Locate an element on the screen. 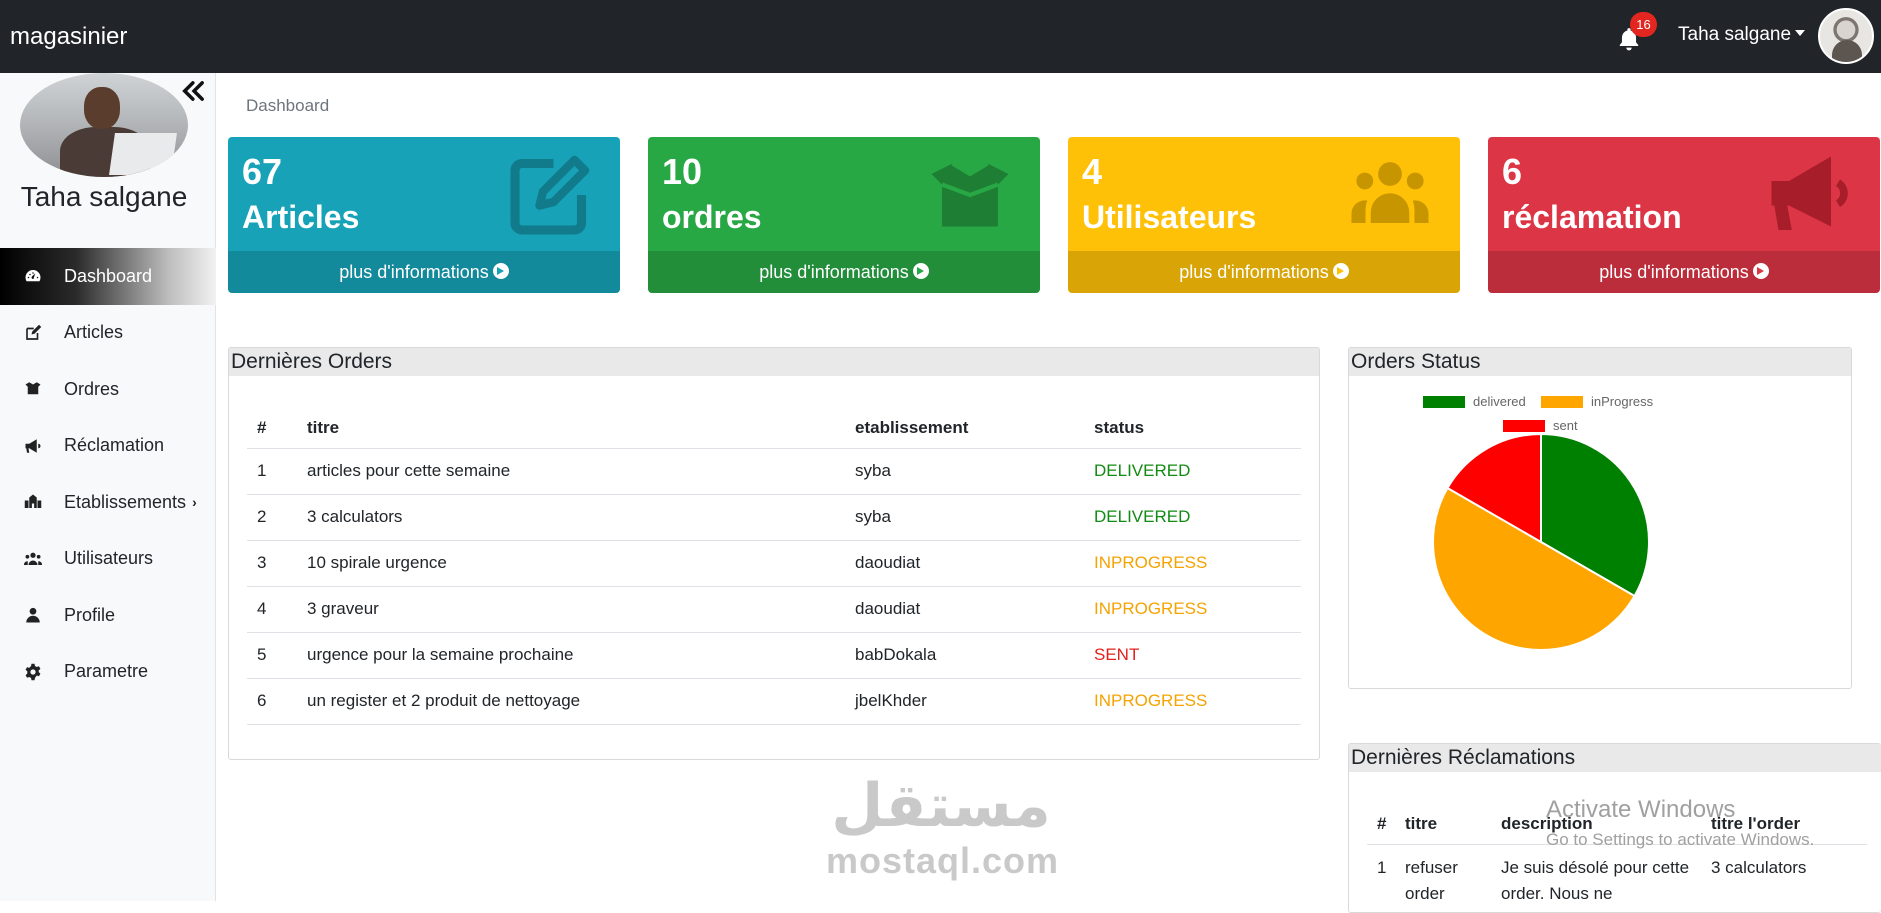  status-badge: SENT is located at coordinates (1192, 655).